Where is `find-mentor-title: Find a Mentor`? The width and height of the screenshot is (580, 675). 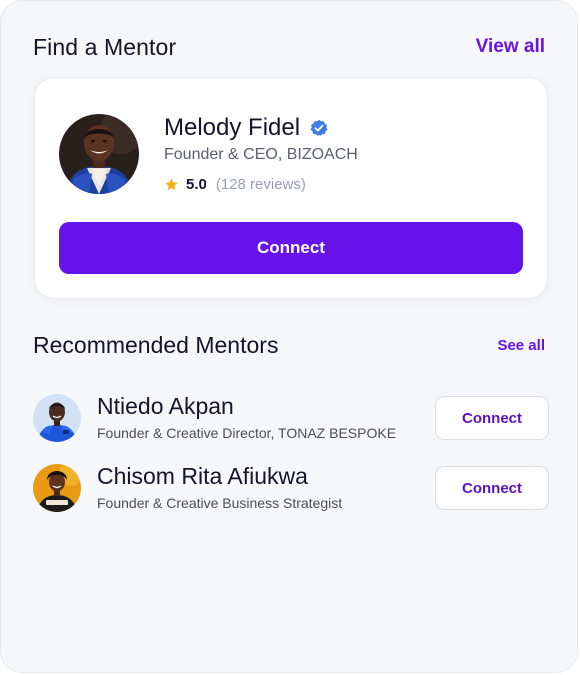
find-mentor-title: Find a Mentor is located at coordinates (105, 46).